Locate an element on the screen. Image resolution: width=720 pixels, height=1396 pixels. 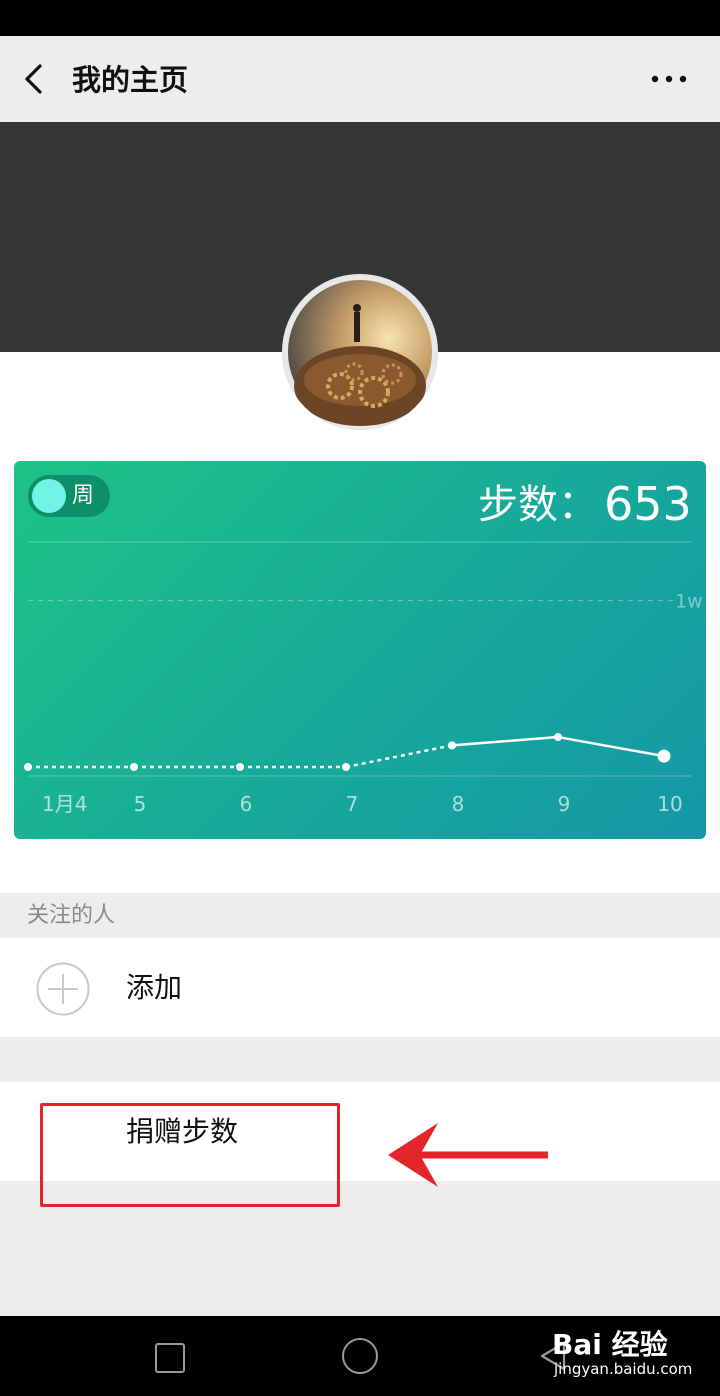
page-title: 我的主页 is located at coordinates (130, 80).